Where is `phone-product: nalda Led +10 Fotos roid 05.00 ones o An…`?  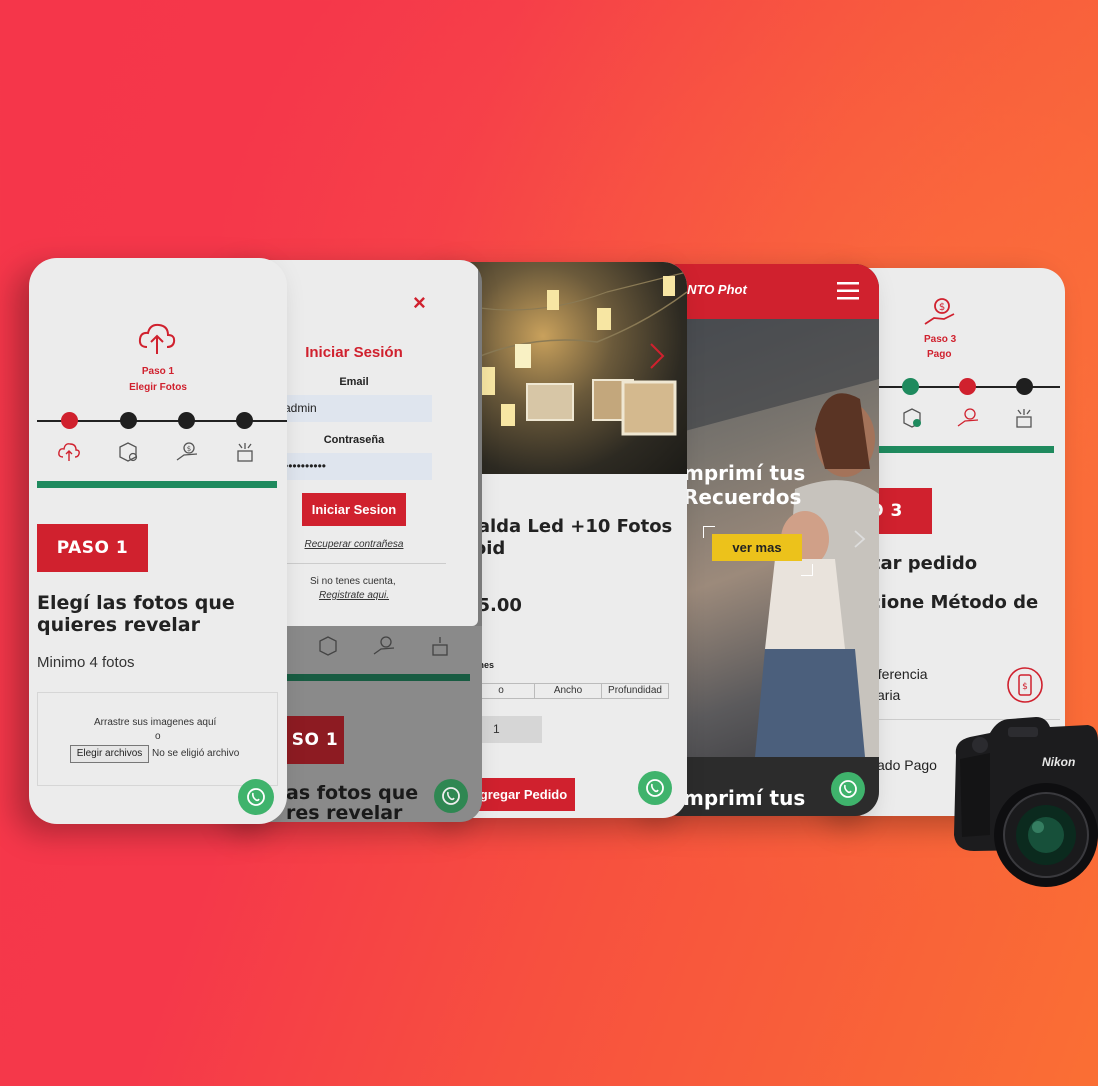
phone-product: nalda Led +10 Fotos roid 05.00 ones o An… is located at coordinates (567, 540).